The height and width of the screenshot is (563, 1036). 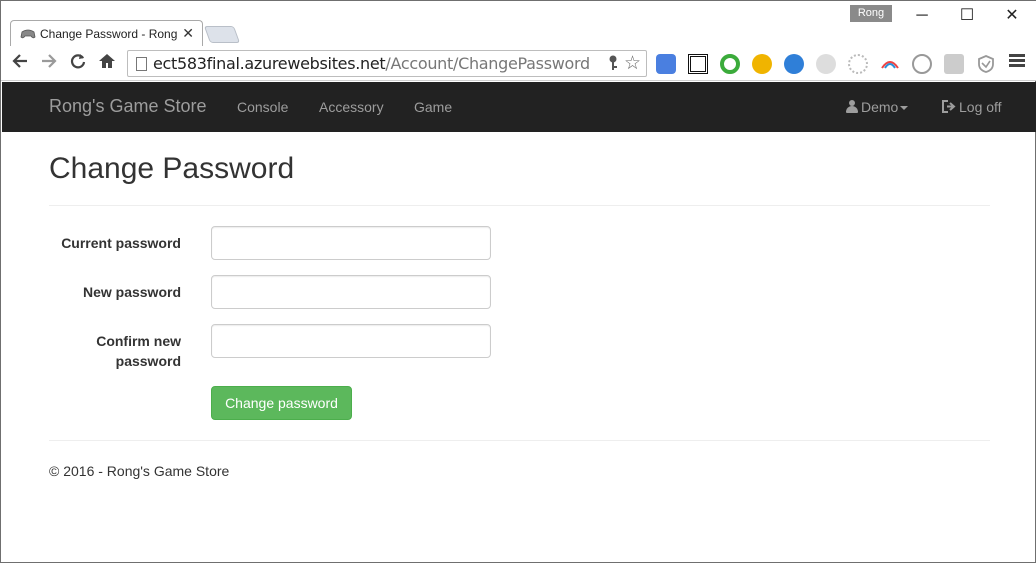 I want to click on confirm-password-input, so click(x=351, y=341).